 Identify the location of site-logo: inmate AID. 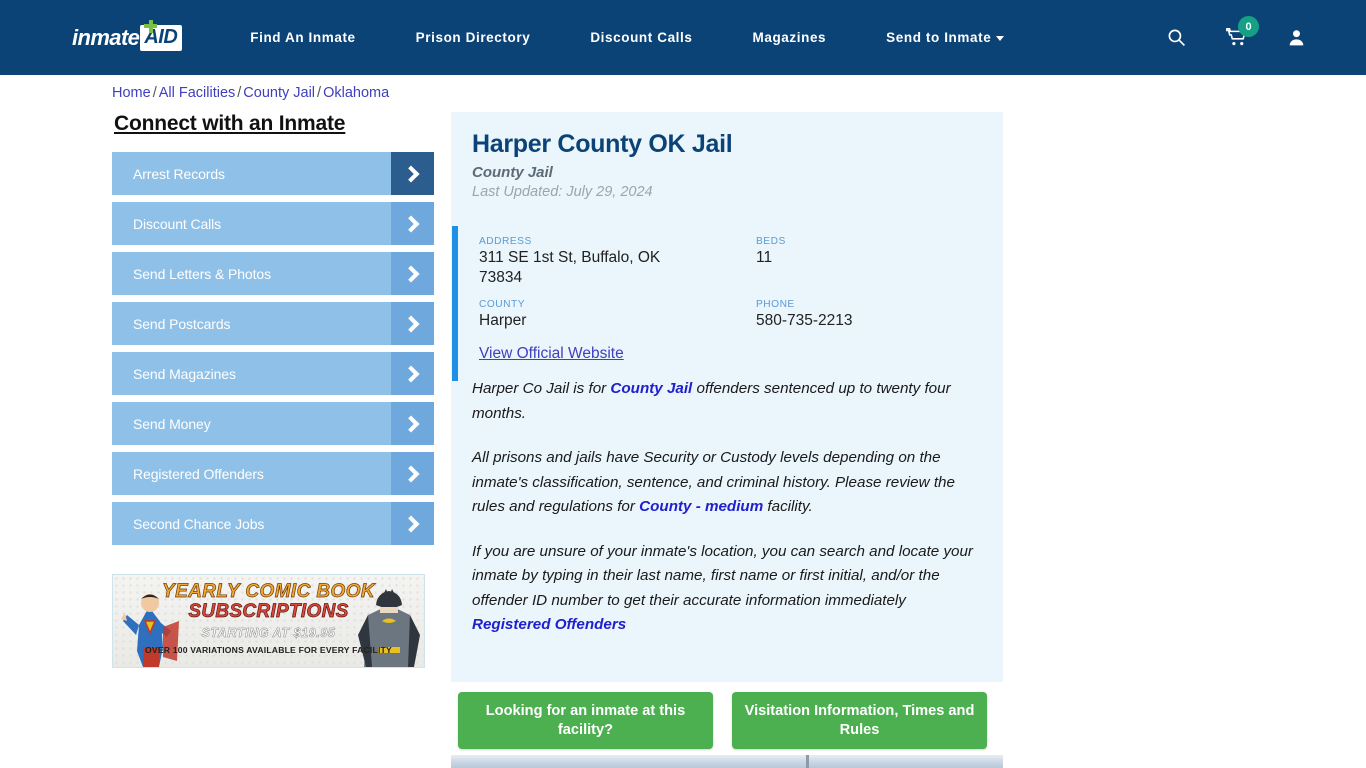
(127, 36).